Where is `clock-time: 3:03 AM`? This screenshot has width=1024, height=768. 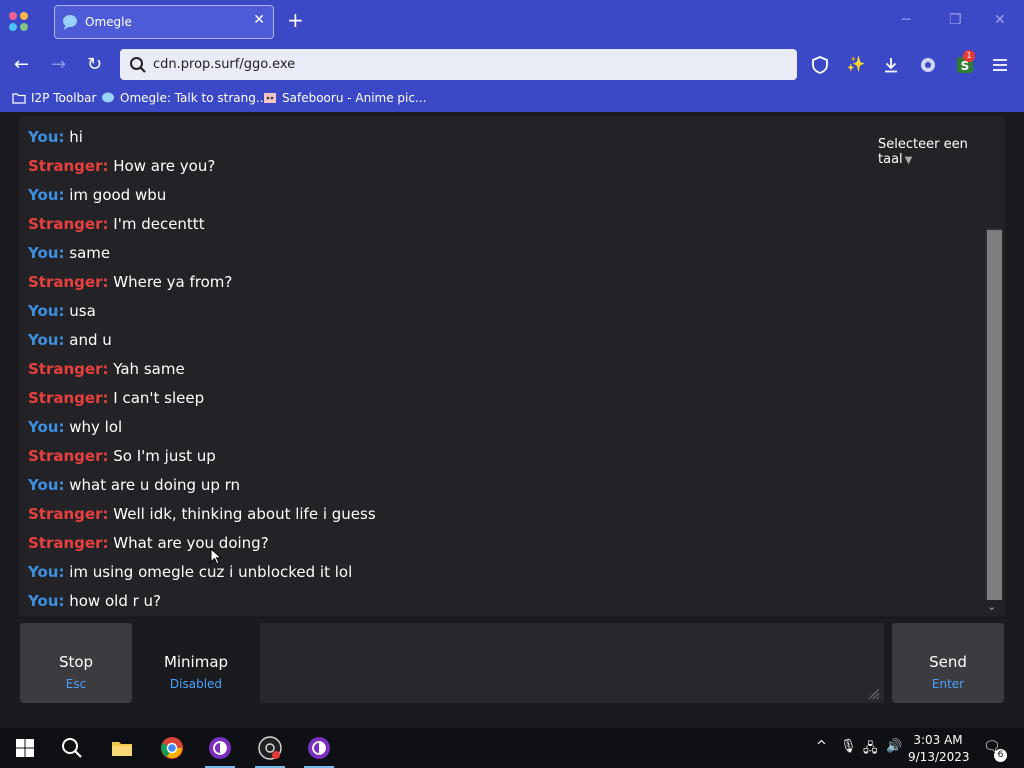 clock-time: 3:03 AM is located at coordinates (938, 740).